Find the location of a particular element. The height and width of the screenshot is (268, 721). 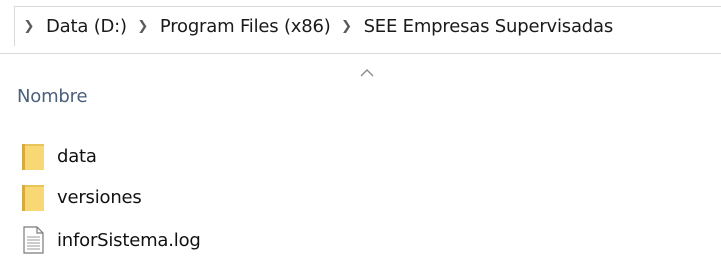

text-file-icon is located at coordinates (33, 240).